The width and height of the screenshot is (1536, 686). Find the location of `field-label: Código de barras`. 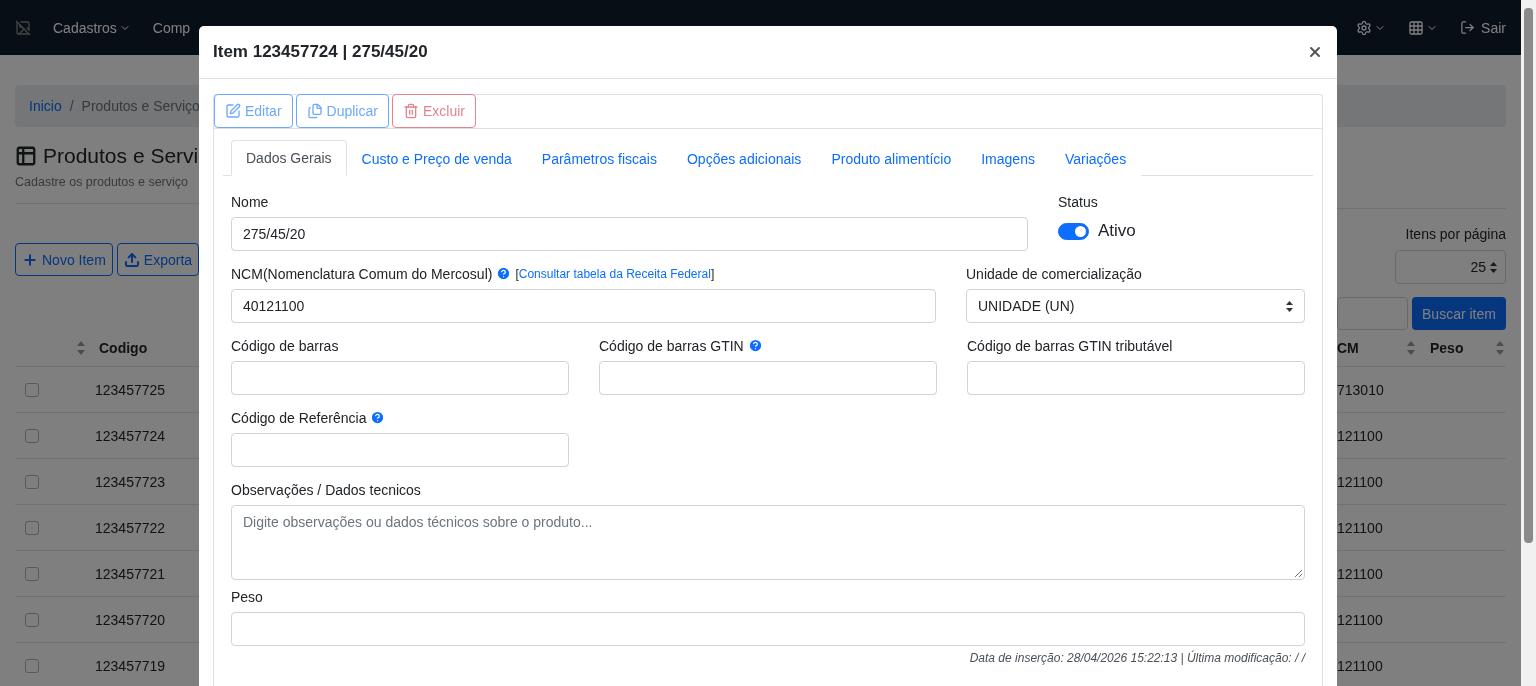

field-label: Código de barras is located at coordinates (285, 345).